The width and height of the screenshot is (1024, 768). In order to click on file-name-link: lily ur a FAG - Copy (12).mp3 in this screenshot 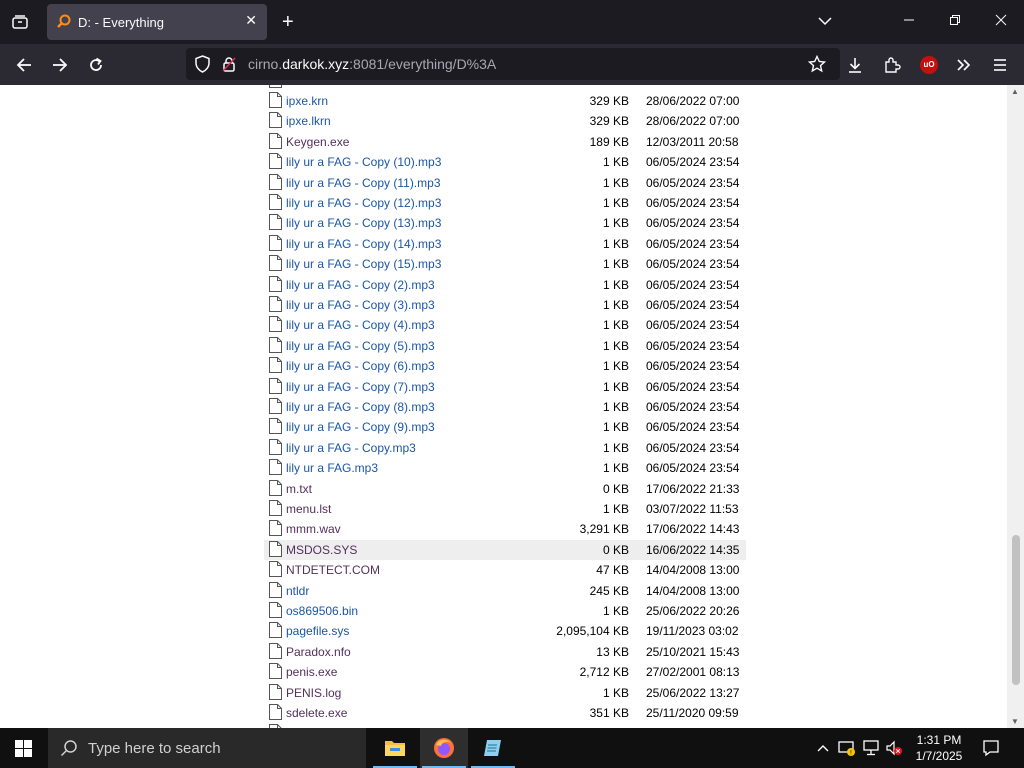, I will do `click(363, 203)`.